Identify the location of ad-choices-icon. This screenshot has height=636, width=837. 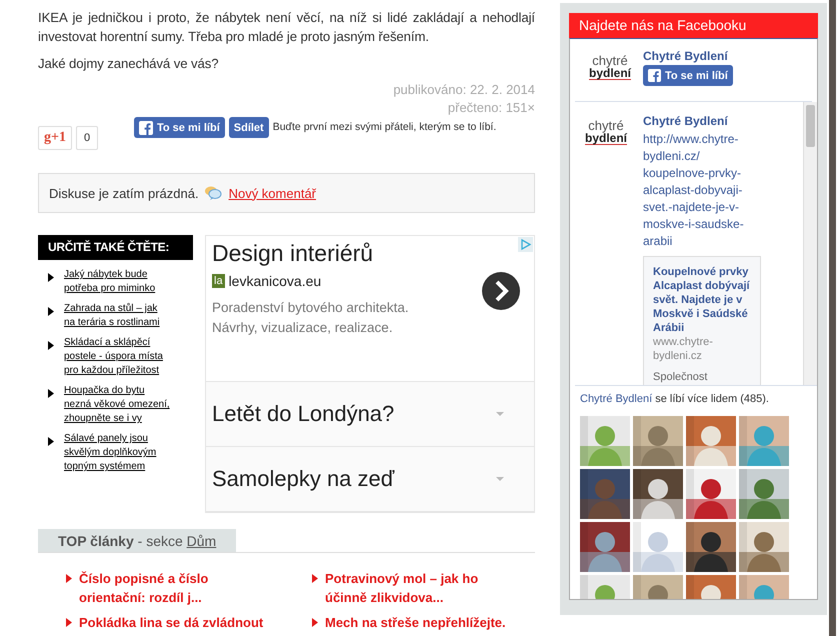
(525, 244).